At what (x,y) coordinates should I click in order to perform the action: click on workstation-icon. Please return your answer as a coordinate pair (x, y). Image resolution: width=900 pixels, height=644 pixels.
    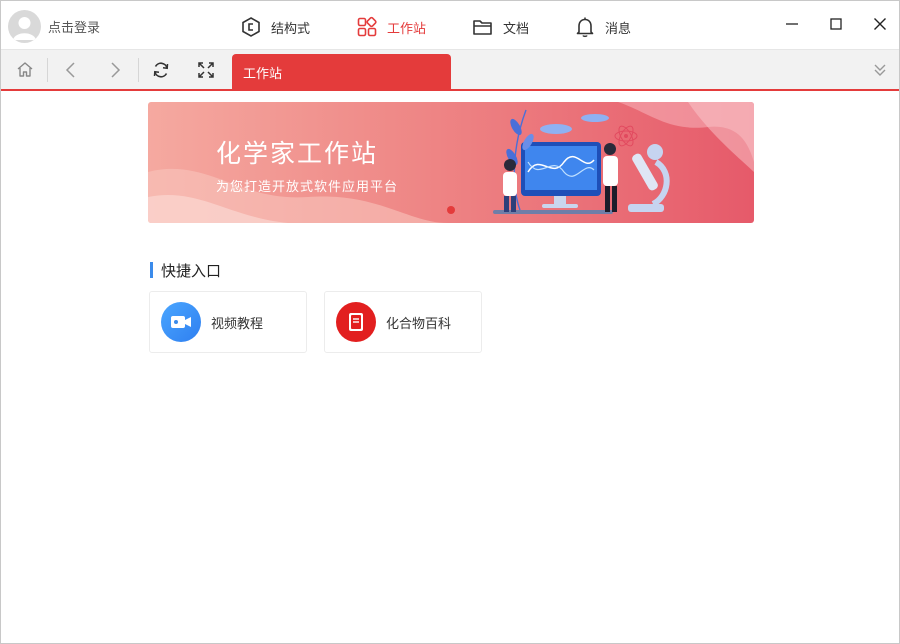
    Looking at the image, I should click on (367, 27).